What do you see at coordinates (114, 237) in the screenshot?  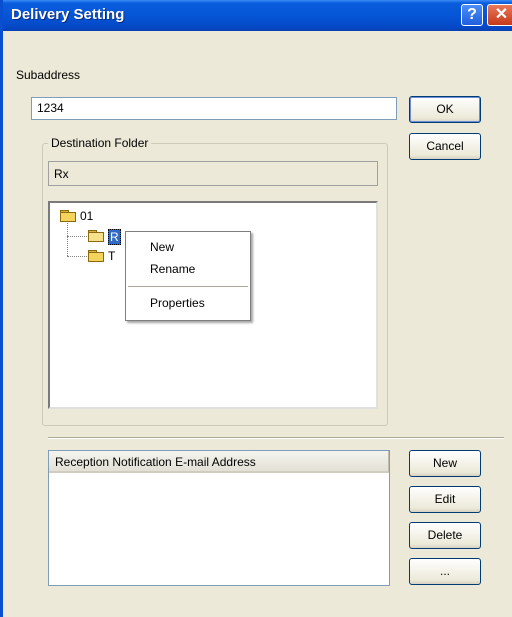 I see `tree-item-rx: R` at bounding box center [114, 237].